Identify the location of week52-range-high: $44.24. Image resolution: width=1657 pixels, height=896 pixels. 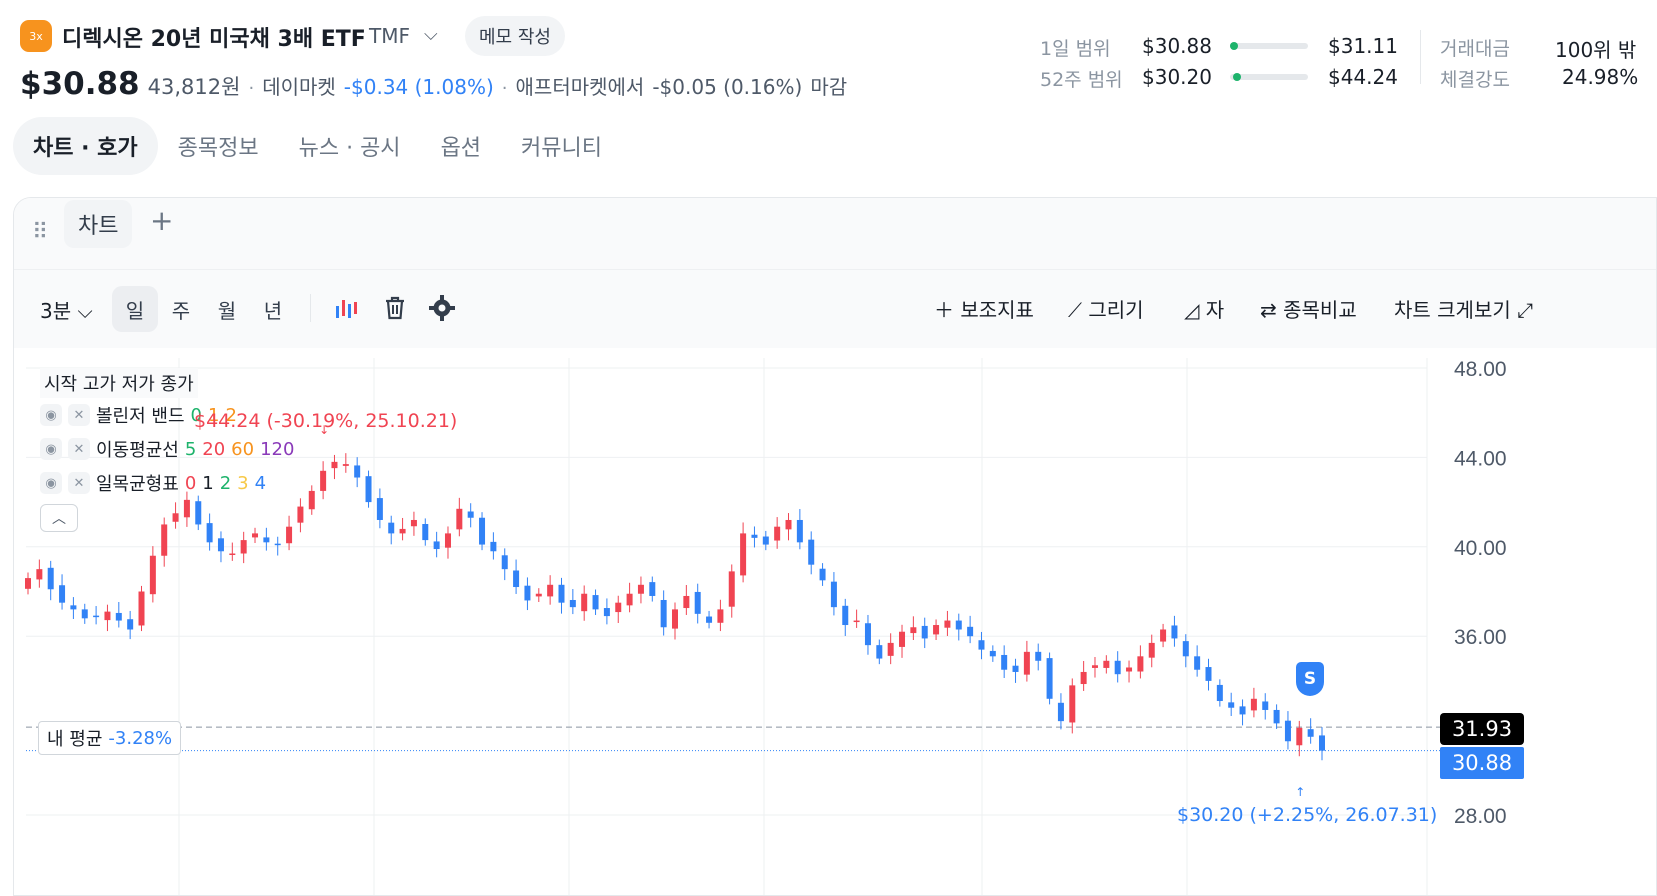
(1363, 77).